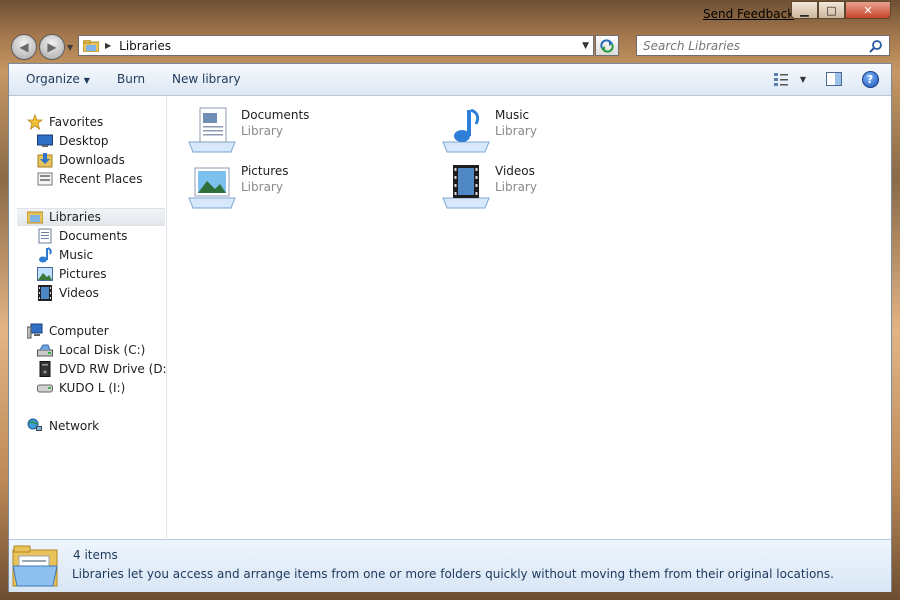 The height and width of the screenshot is (600, 900). What do you see at coordinates (831, 10) in the screenshot?
I see `maximize-button: □` at bounding box center [831, 10].